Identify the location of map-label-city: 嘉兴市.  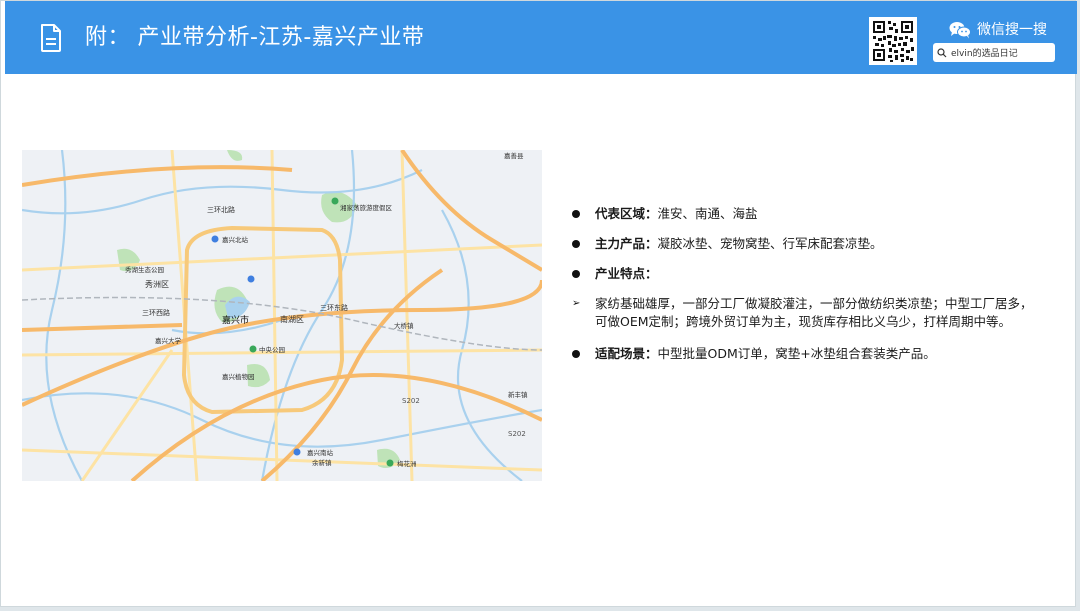
(235, 320).